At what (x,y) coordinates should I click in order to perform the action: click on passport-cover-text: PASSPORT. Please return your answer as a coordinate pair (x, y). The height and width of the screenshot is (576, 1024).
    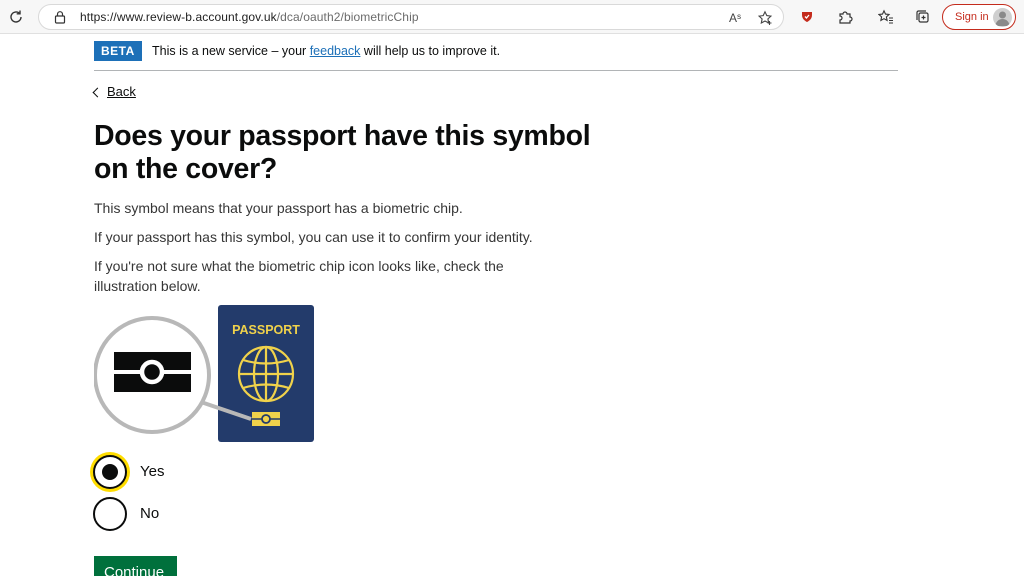
    Looking at the image, I should click on (266, 330).